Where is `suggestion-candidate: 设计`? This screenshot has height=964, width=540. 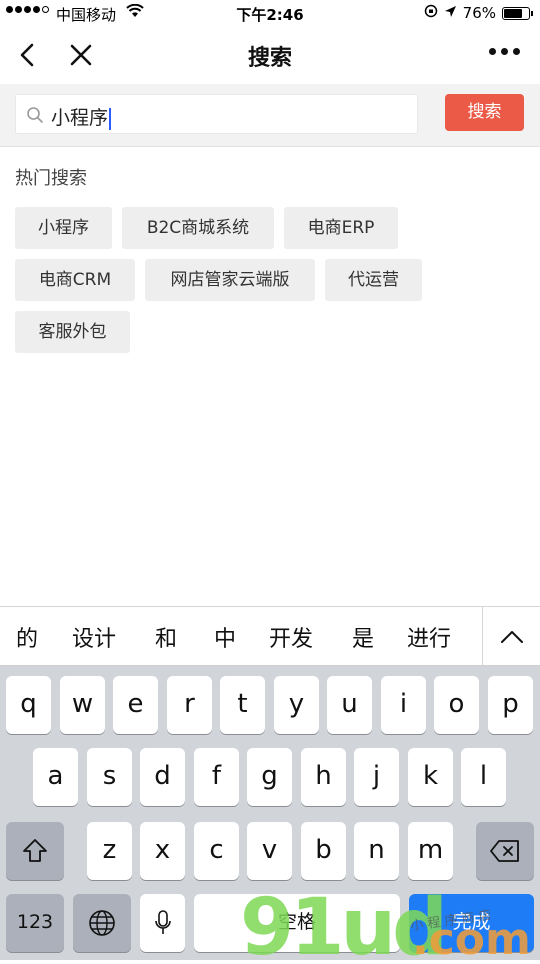
suggestion-candidate: 设计 is located at coordinates (94, 637).